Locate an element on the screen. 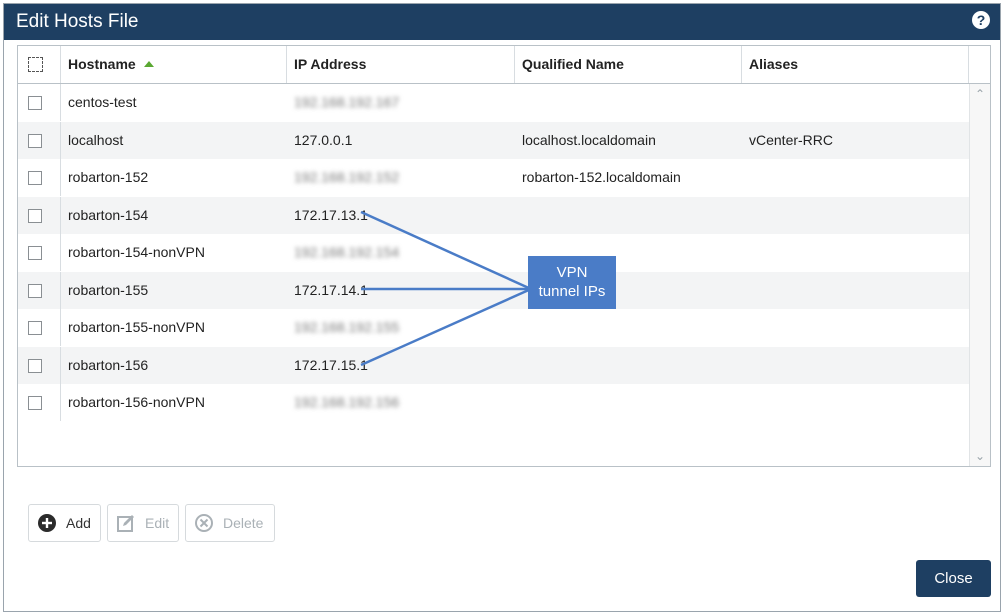 The image size is (1005, 615). column-header-aliases: Aliases is located at coordinates (855, 64).